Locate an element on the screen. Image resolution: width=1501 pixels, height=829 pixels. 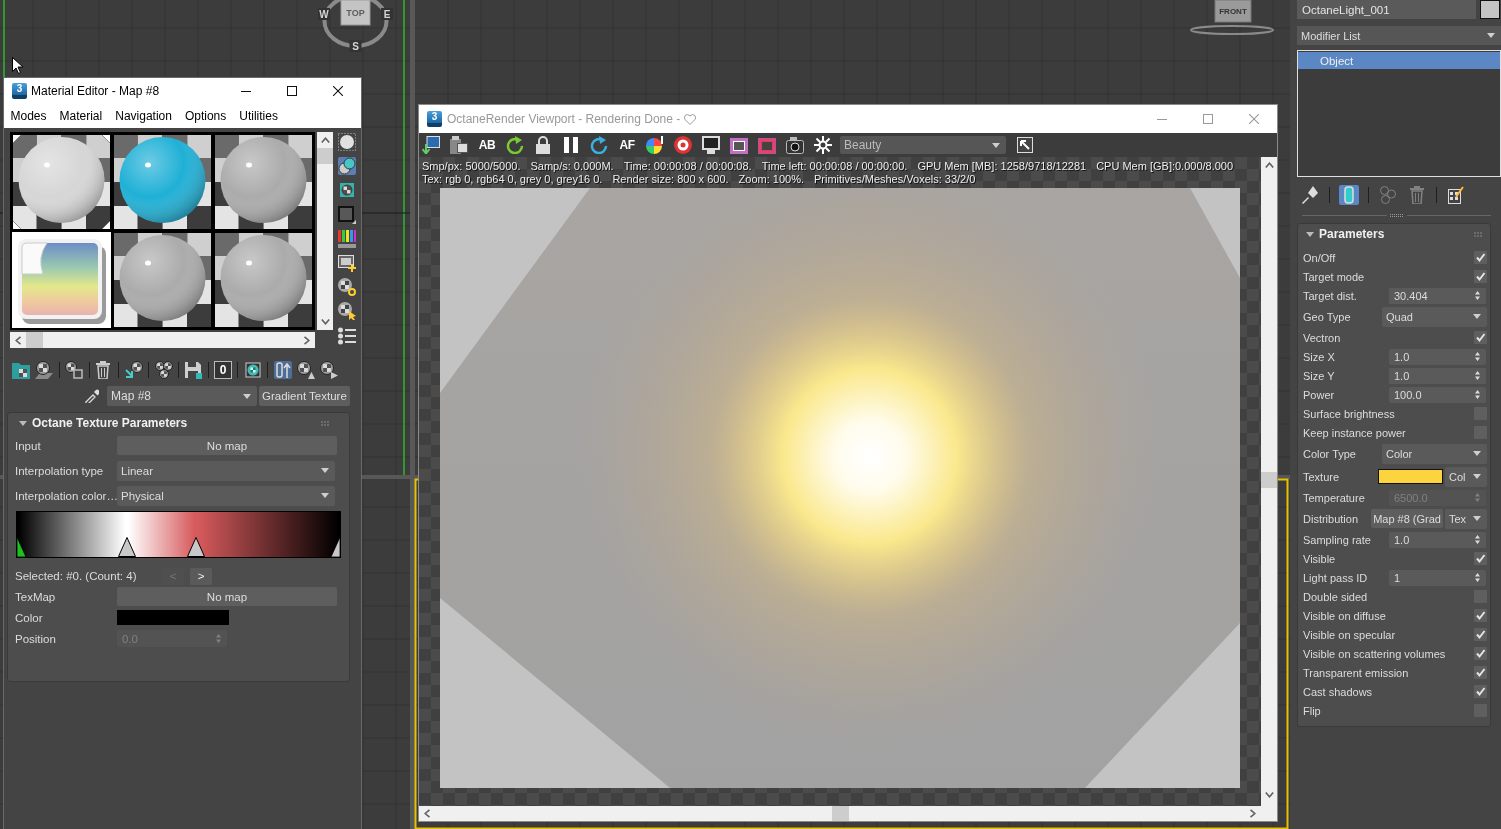
spinner-field: 30.404 is located at coordinates (1437, 295).